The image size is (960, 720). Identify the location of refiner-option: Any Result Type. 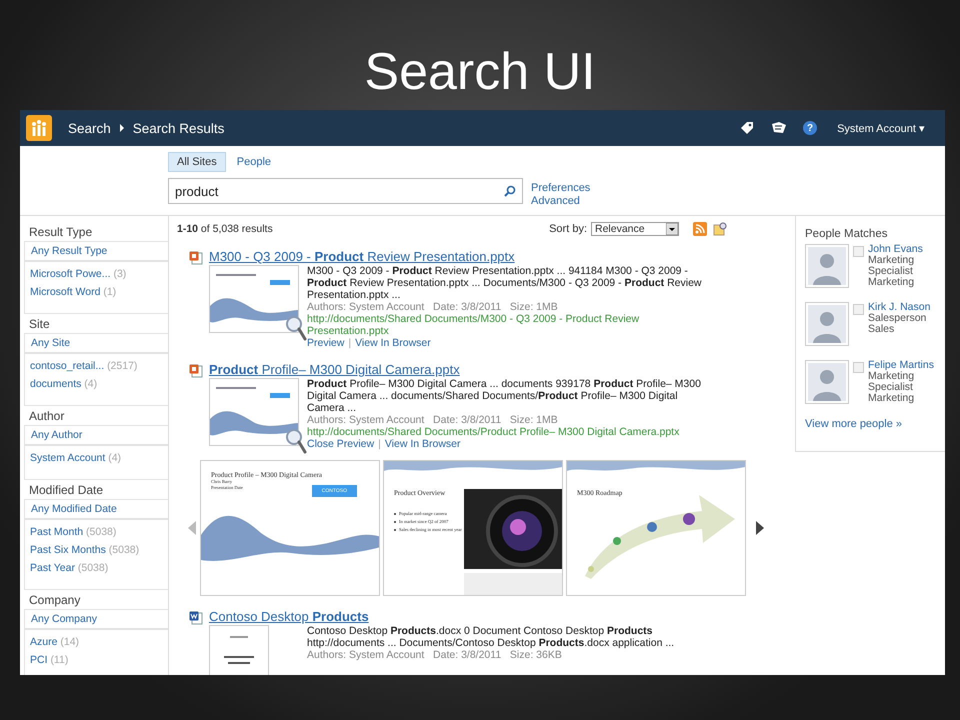
(96, 251).